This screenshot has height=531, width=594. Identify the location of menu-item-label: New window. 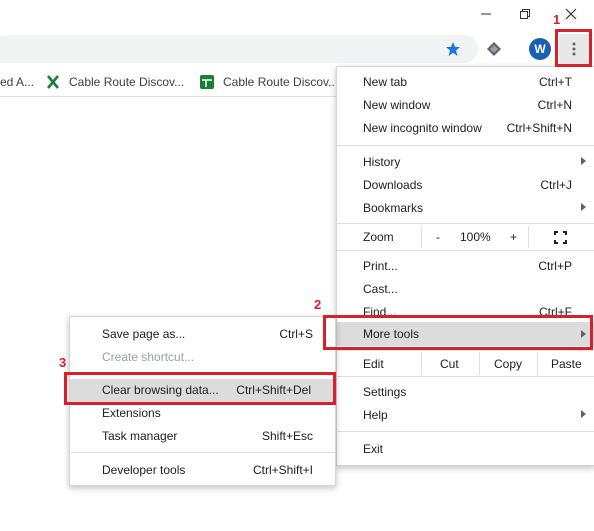
(397, 105).